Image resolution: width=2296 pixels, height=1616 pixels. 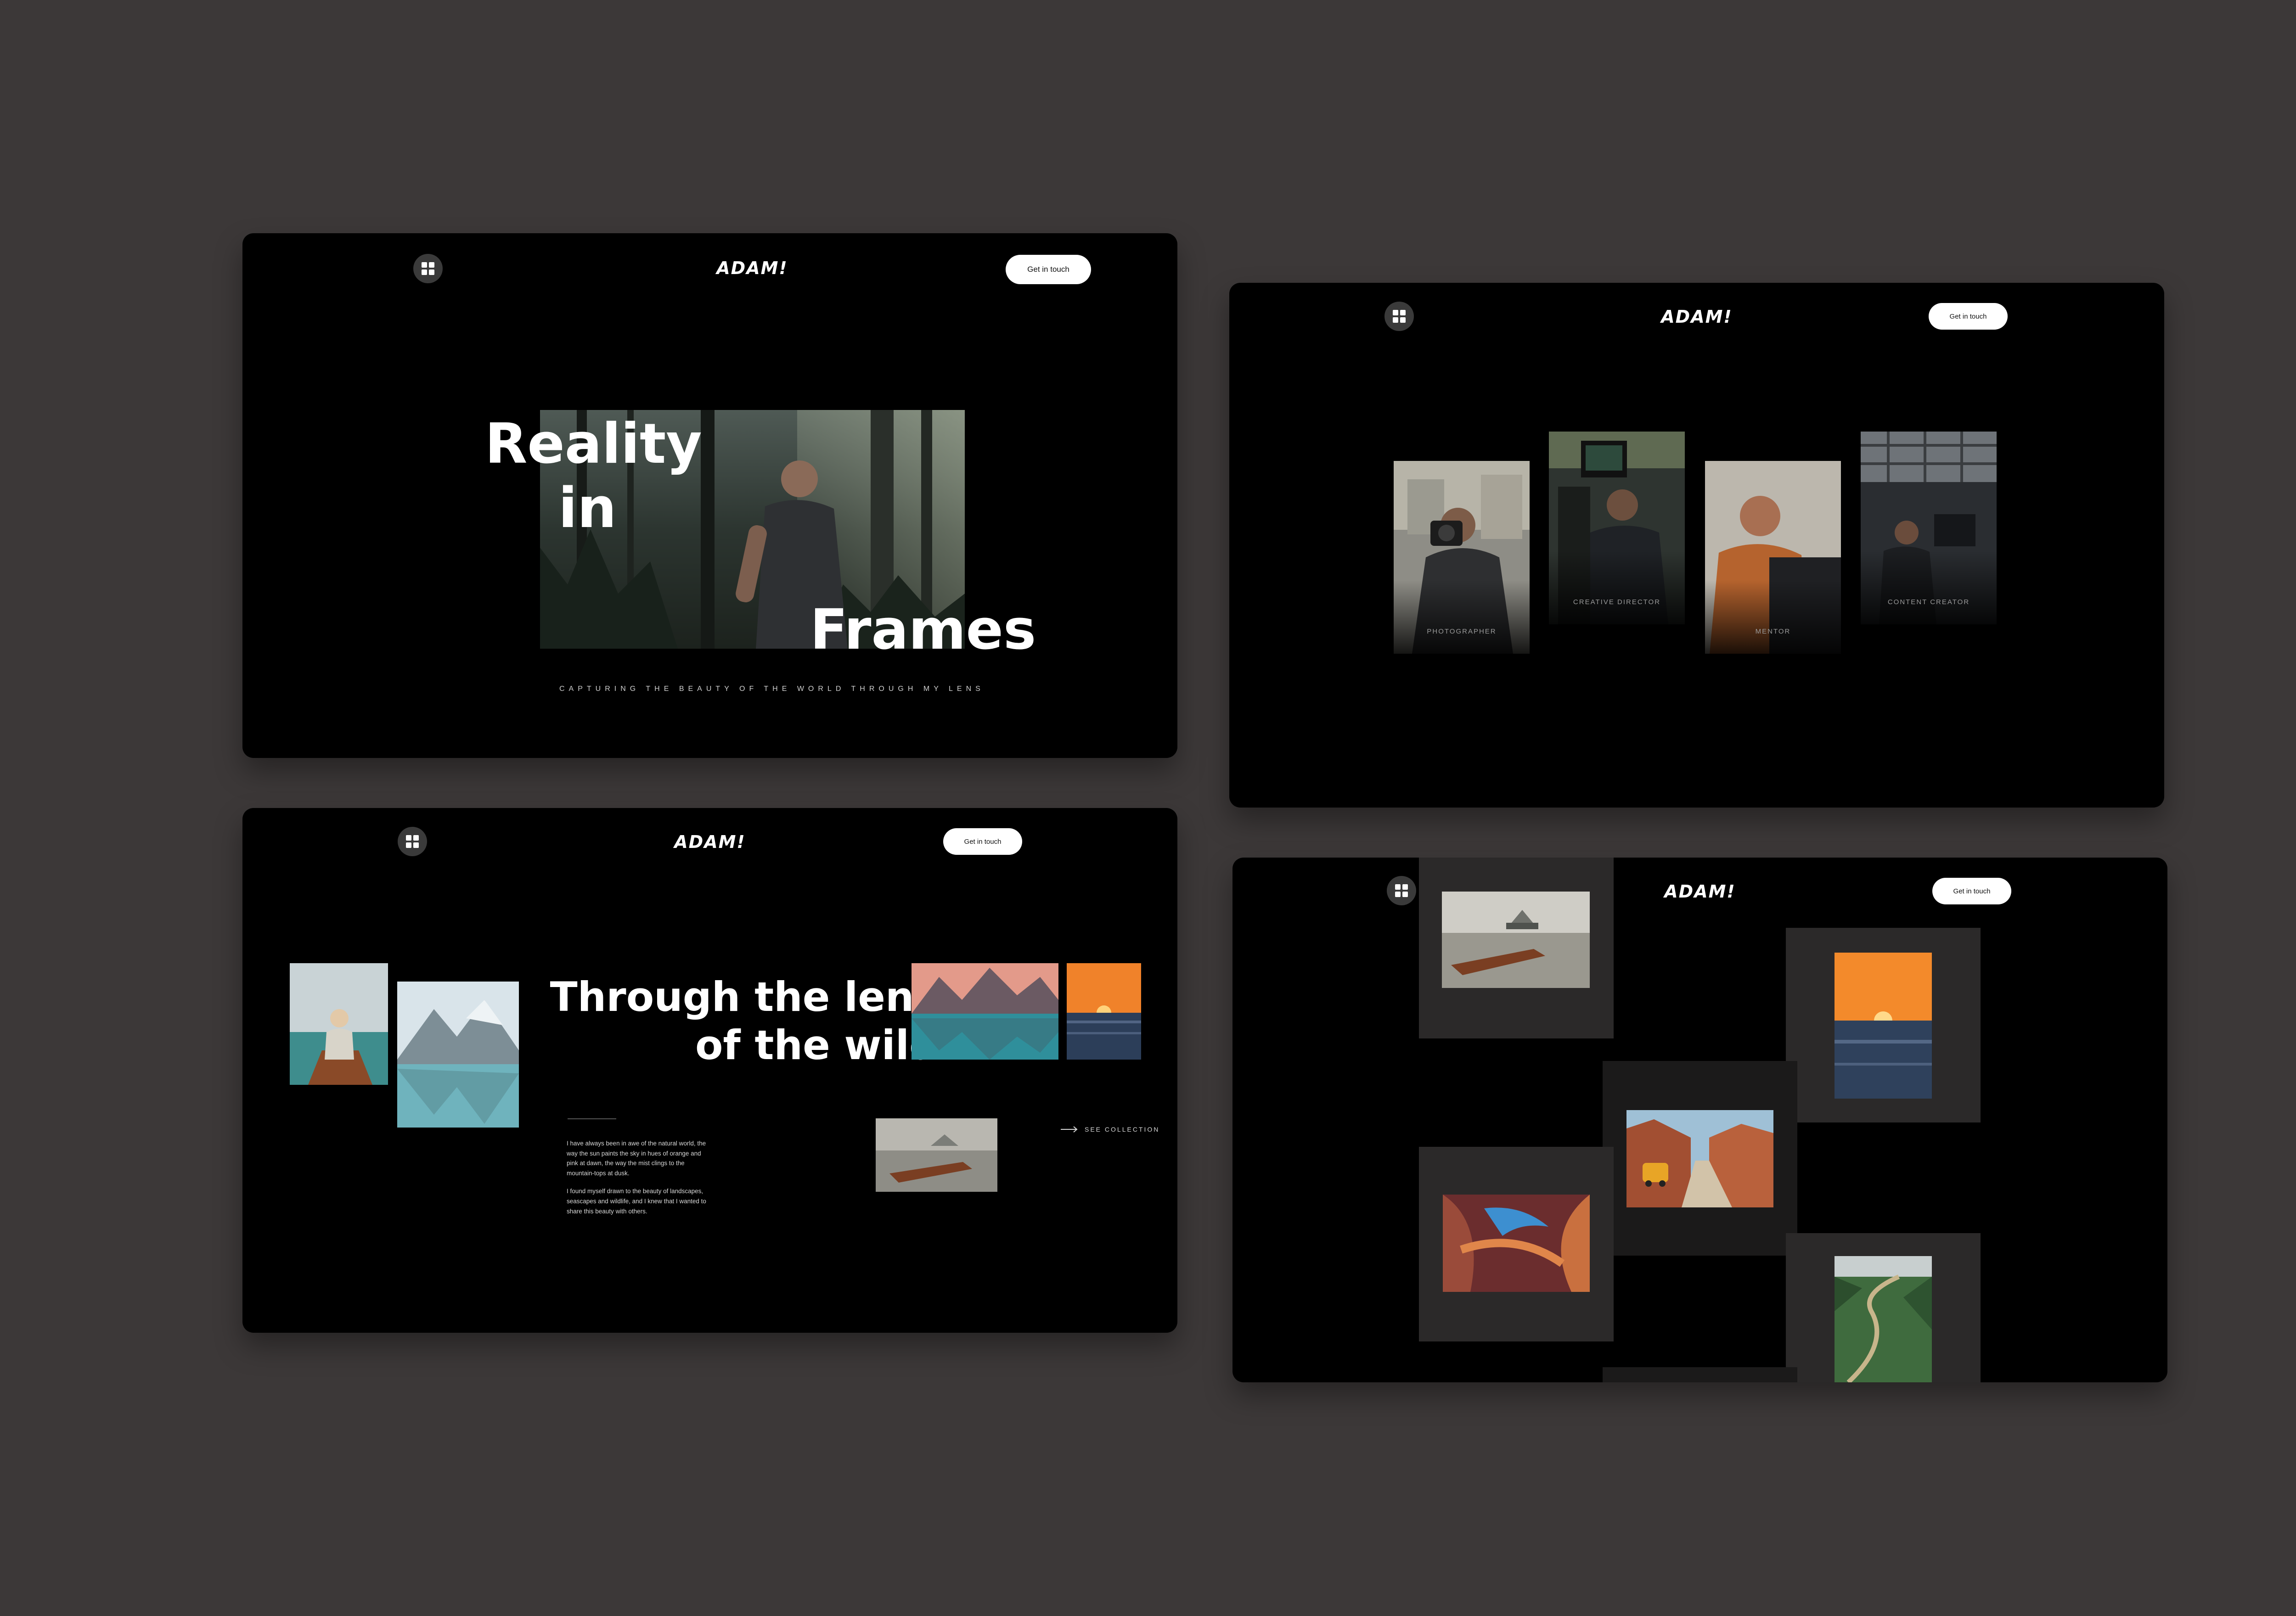 What do you see at coordinates (1516, 940) in the screenshot?
I see `gallery-photo-boat-lake` at bounding box center [1516, 940].